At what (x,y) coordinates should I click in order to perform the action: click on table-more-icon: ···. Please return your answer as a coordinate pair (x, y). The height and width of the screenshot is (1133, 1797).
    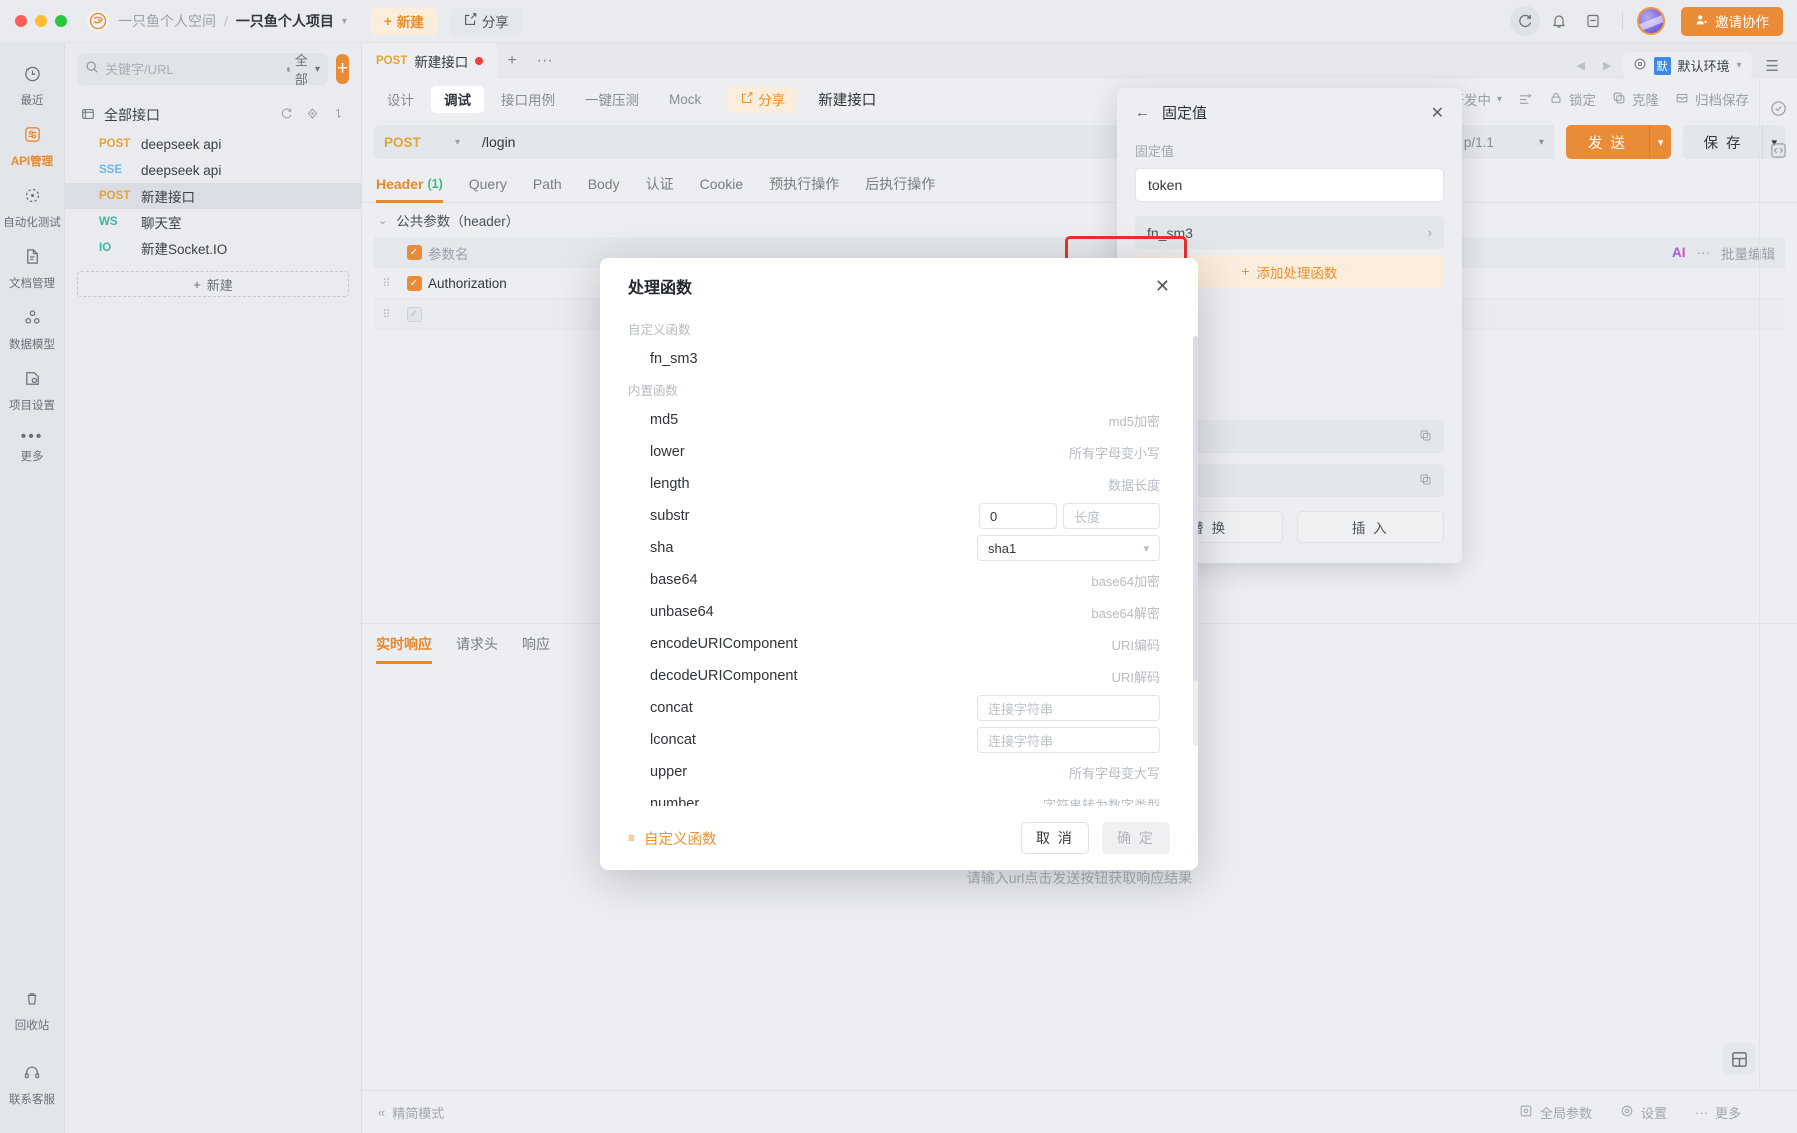
    Looking at the image, I should click on (1704, 252).